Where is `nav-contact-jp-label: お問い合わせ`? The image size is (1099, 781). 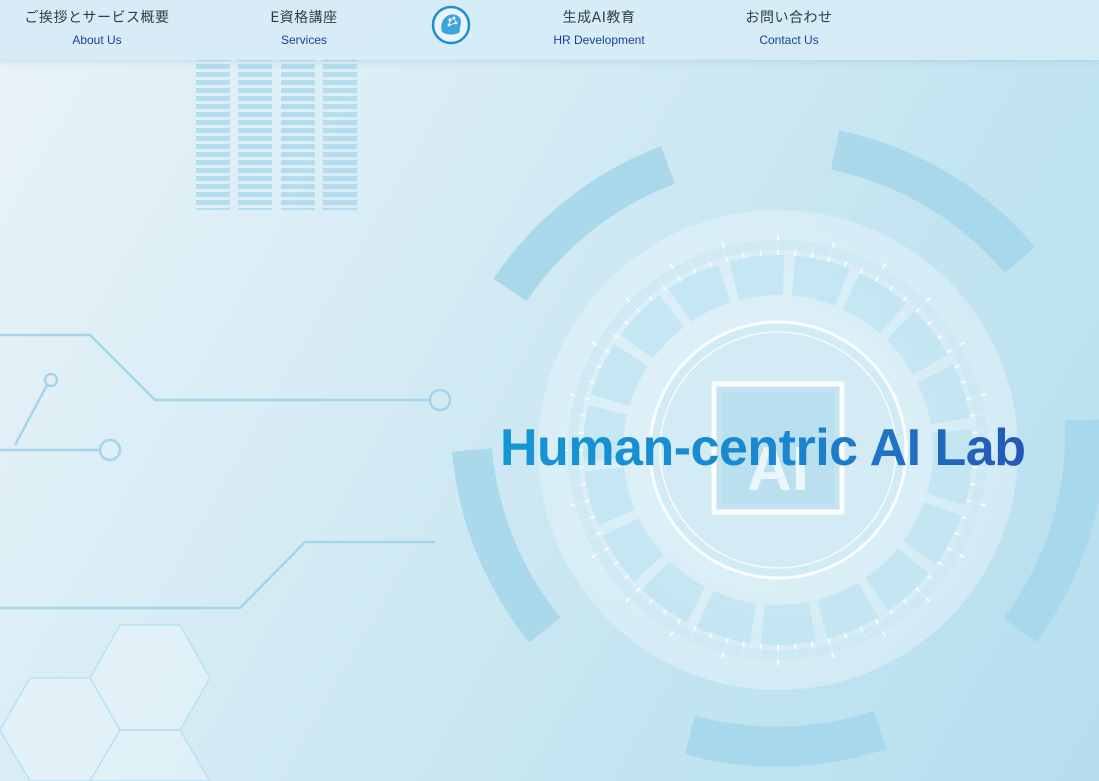 nav-contact-jp-label: お問い合わせ is located at coordinates (789, 18).